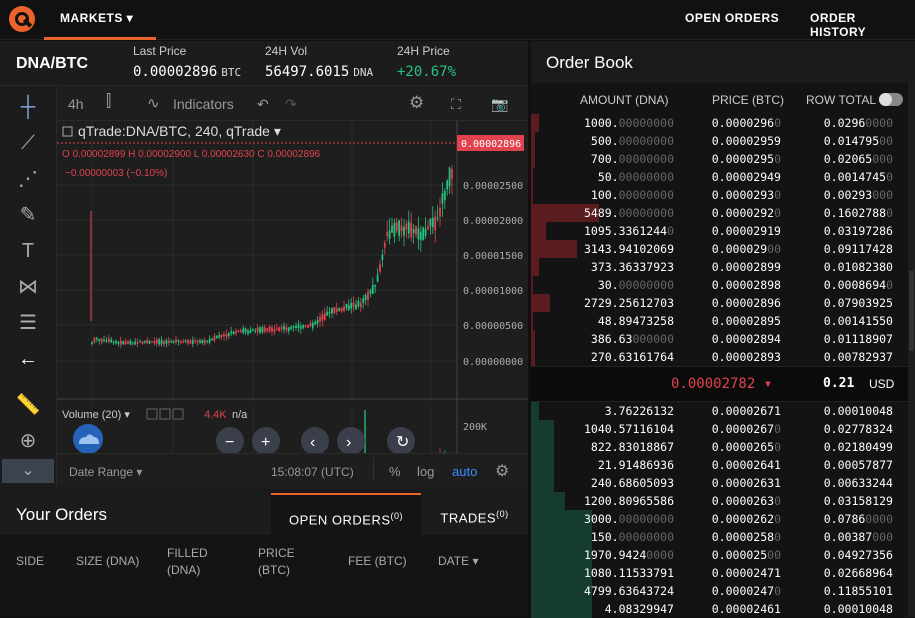 Image resolution: width=915 pixels, height=618 pixels. What do you see at coordinates (891, 99) in the screenshot?
I see `row-total-toggle` at bounding box center [891, 99].